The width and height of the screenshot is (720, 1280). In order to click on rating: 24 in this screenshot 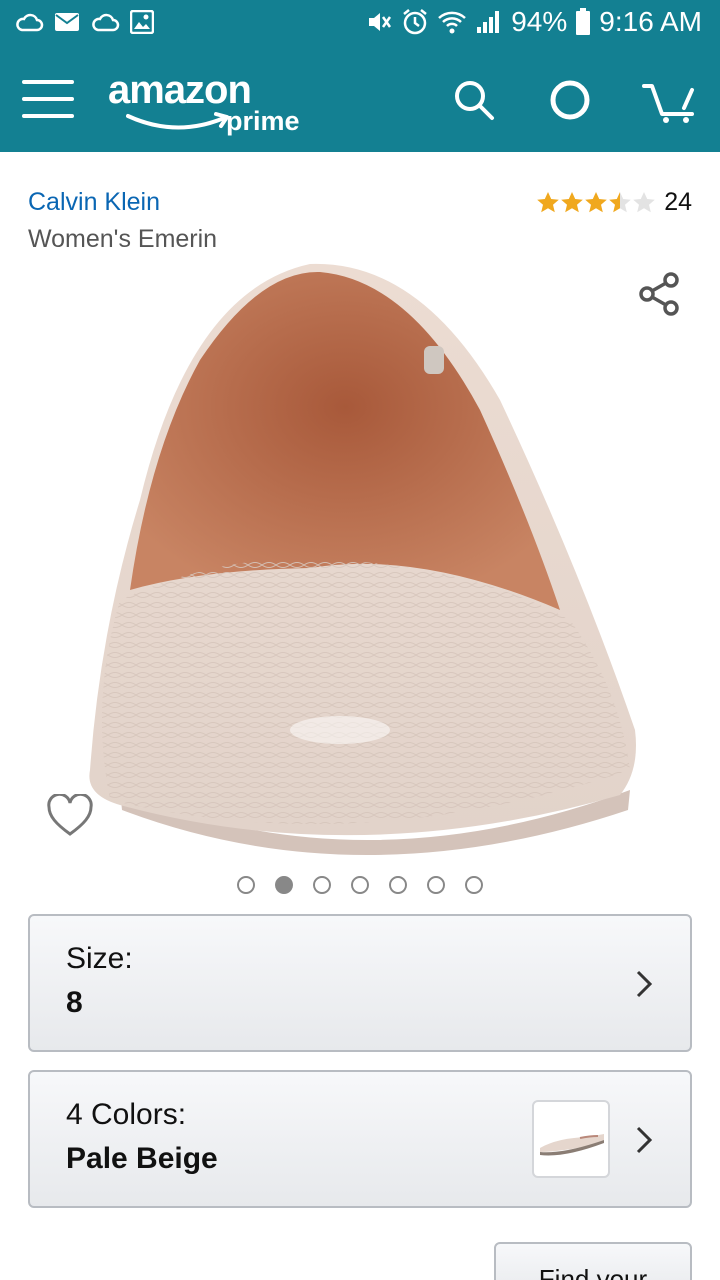, I will do `click(614, 202)`.